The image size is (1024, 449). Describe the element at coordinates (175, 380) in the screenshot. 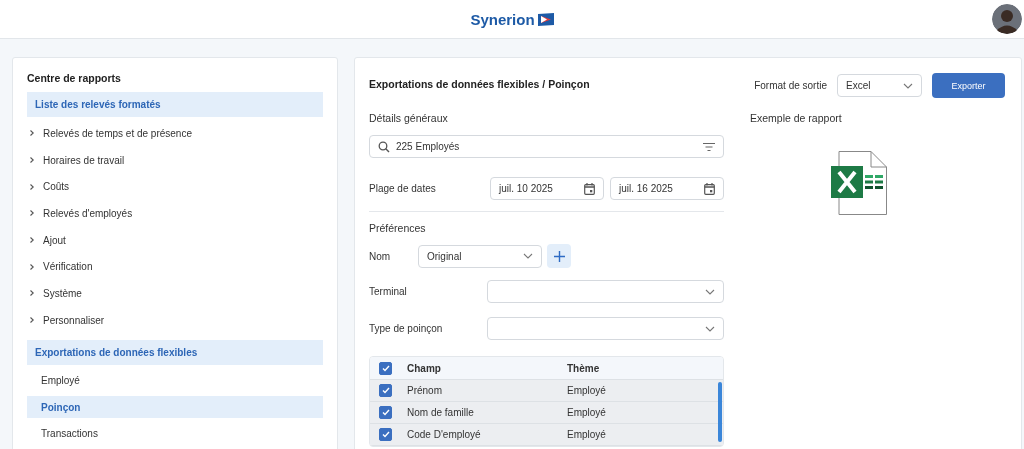

I see `sidebar-item: Employé` at that location.